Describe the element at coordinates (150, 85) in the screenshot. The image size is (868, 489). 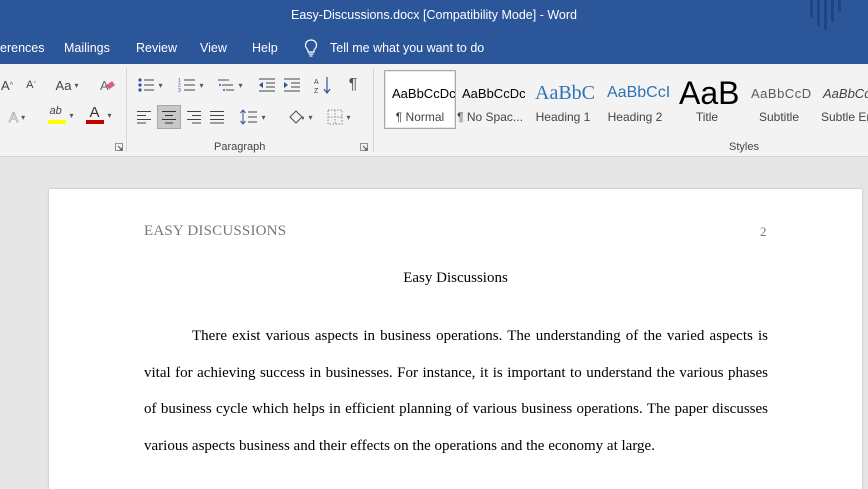
I see `bullets-icon: ▾` at that location.